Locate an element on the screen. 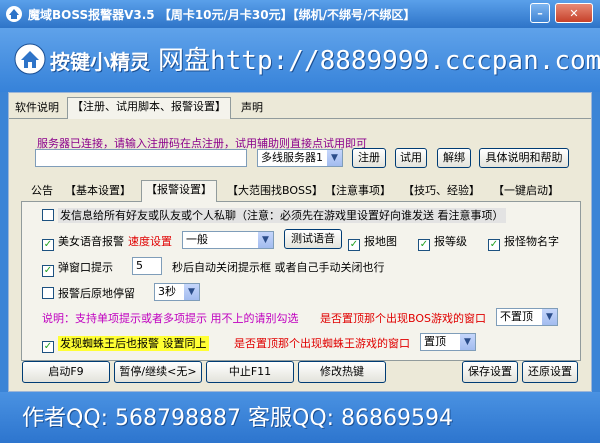 This screenshot has width=600, height=443. server-select: 多线服务器1 ▼ is located at coordinates (300, 158).